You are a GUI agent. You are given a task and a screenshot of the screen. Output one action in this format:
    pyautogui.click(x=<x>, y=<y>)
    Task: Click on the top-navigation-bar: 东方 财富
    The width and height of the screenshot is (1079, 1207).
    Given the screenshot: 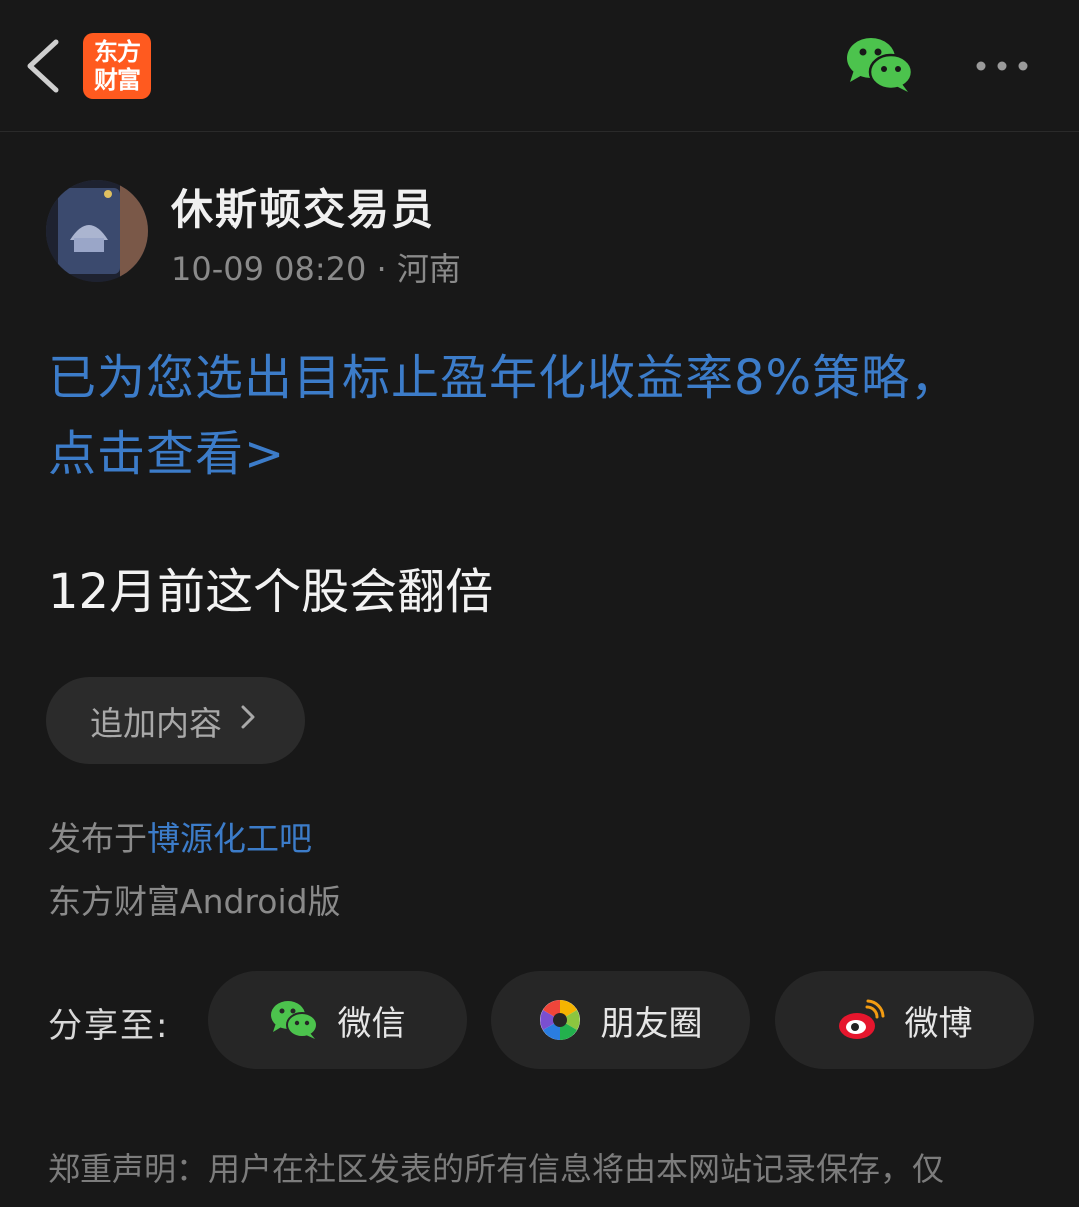 What is the action you would take?
    pyautogui.click(x=539, y=66)
    